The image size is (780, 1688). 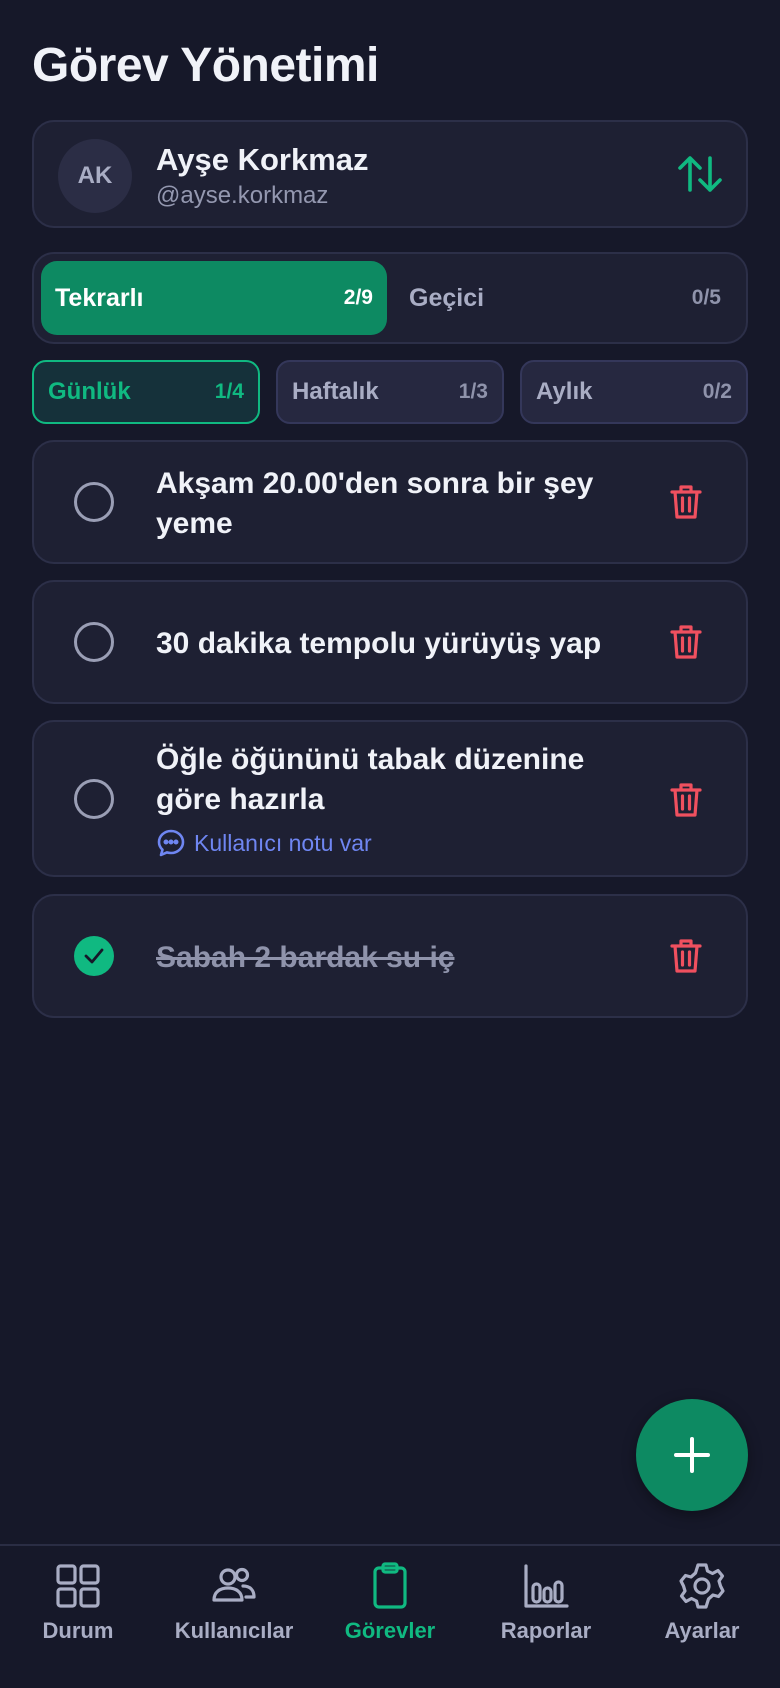 I want to click on user-name: Ayşe Korkmaz, so click(x=262, y=159).